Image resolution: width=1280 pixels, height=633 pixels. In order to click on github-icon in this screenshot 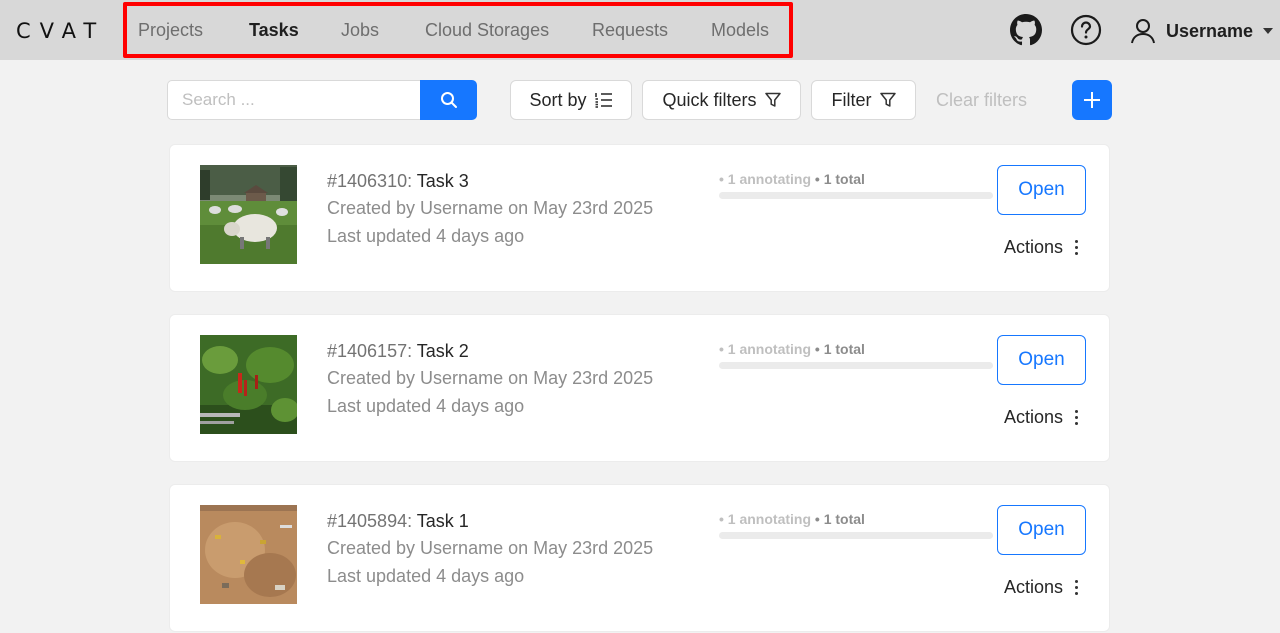, I will do `click(1026, 30)`.